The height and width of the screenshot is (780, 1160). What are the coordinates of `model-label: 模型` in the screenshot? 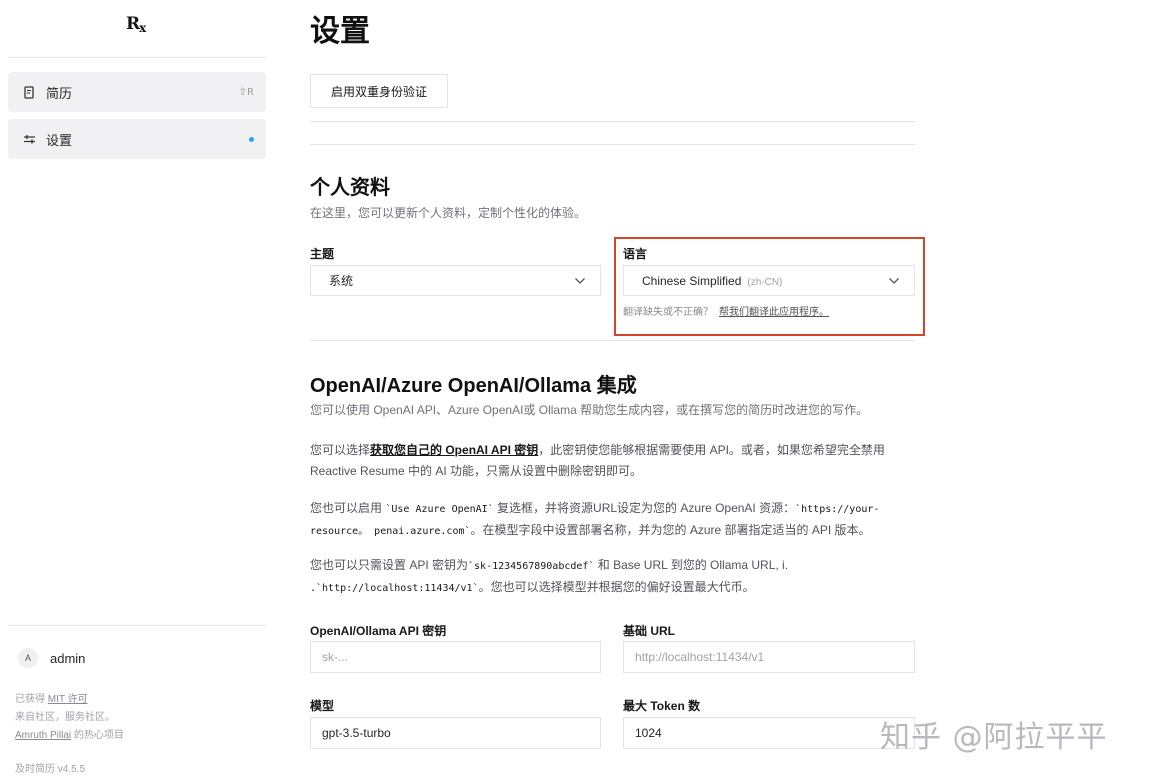 It's located at (322, 706).